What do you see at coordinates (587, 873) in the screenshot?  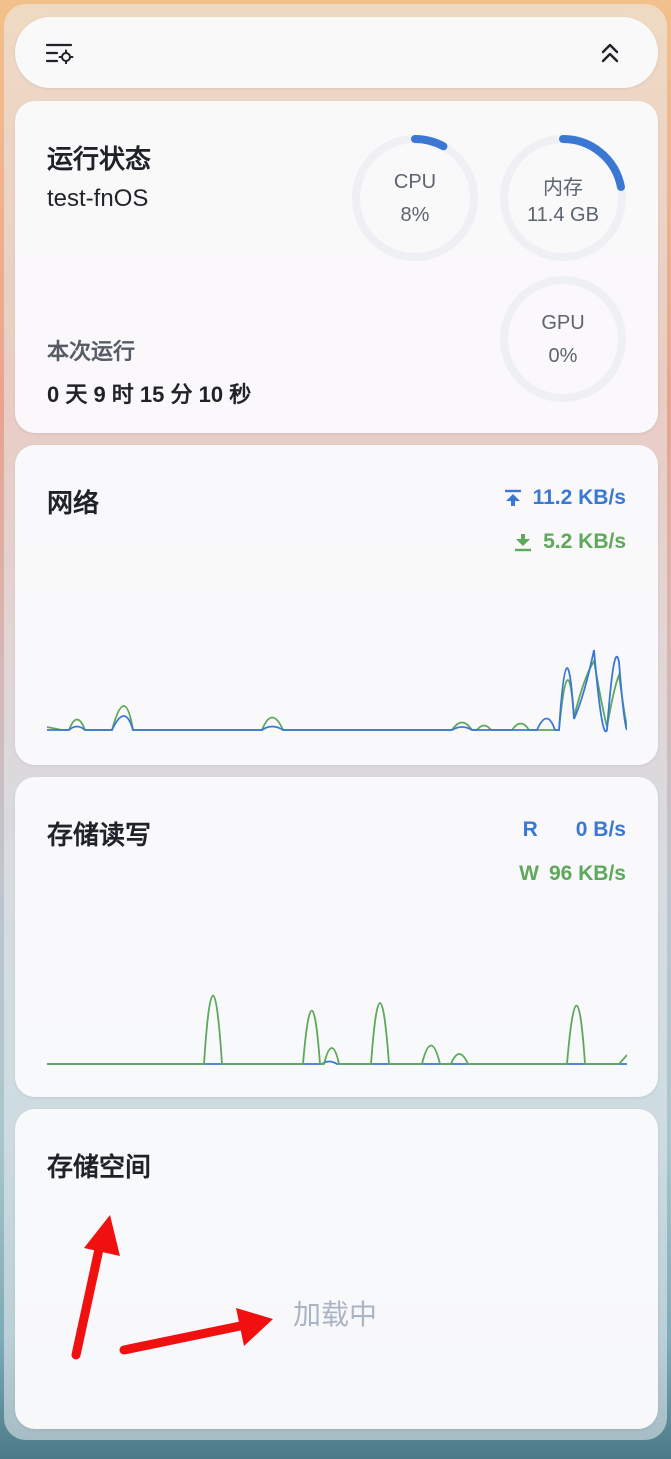 I see `write-rate-value: 96 KB/s` at bounding box center [587, 873].